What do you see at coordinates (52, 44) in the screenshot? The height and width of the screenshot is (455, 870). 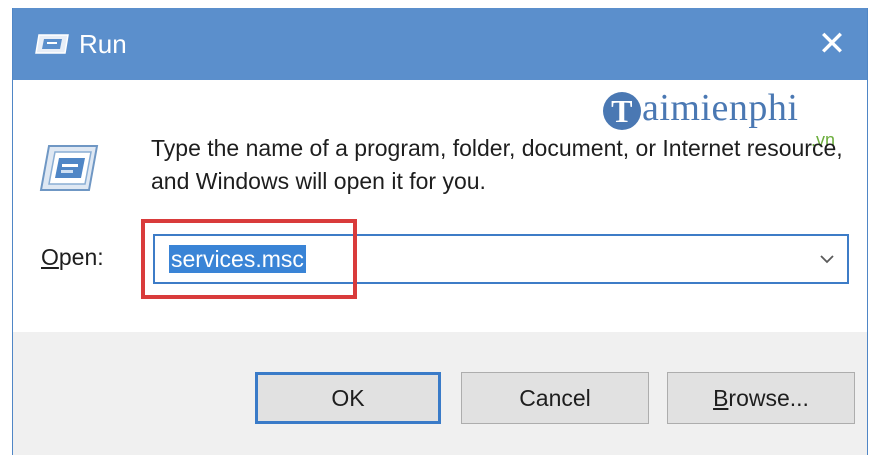 I see `run-app-icon` at bounding box center [52, 44].